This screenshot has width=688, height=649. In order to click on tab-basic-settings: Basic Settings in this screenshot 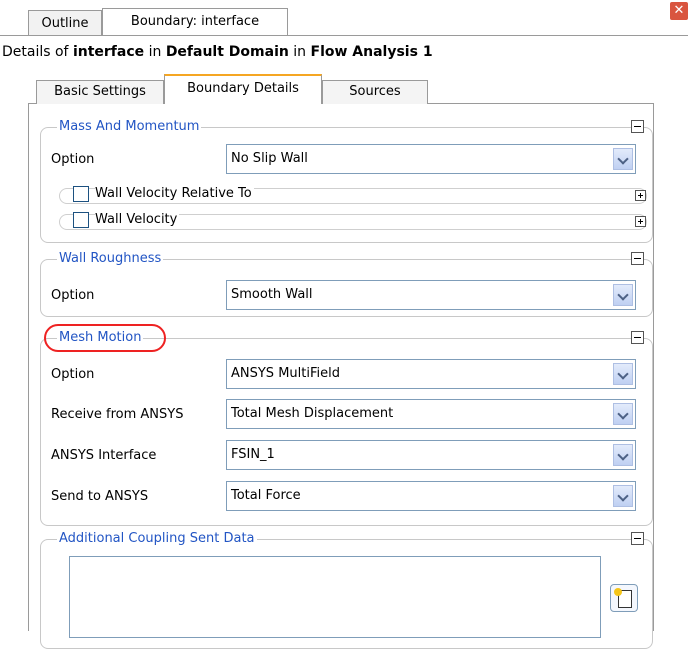, I will do `click(100, 92)`.